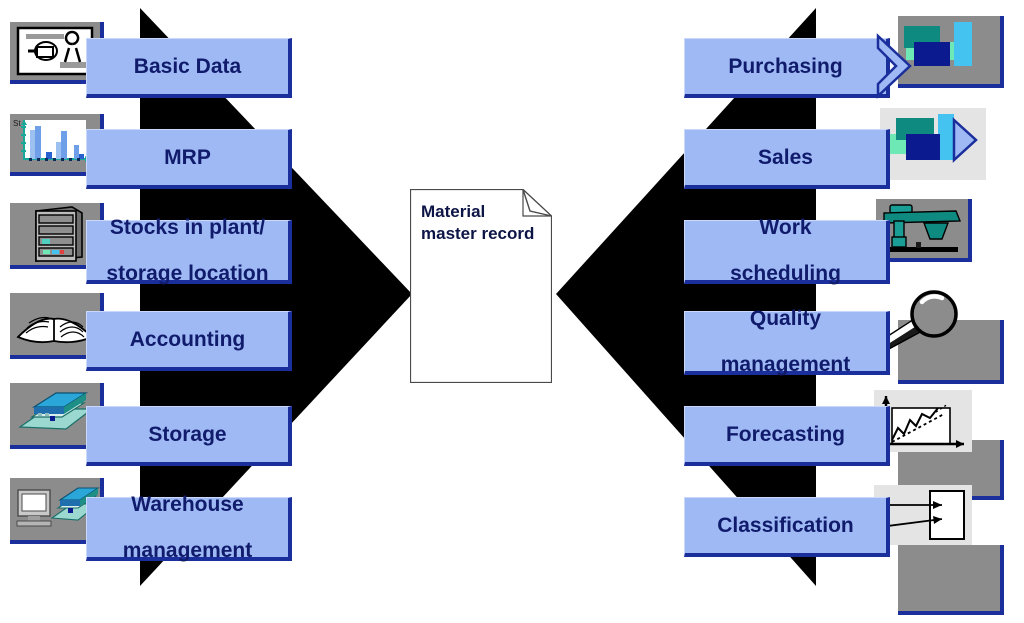  I want to click on label-basic-data: Basic Data, so click(189, 68).